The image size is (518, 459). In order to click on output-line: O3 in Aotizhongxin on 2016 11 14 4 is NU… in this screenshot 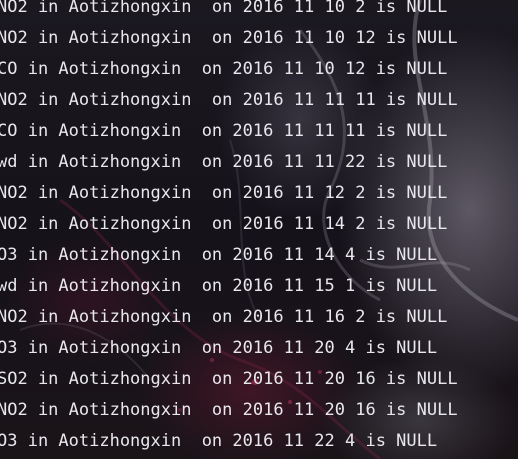, I will do `click(219, 255)`.